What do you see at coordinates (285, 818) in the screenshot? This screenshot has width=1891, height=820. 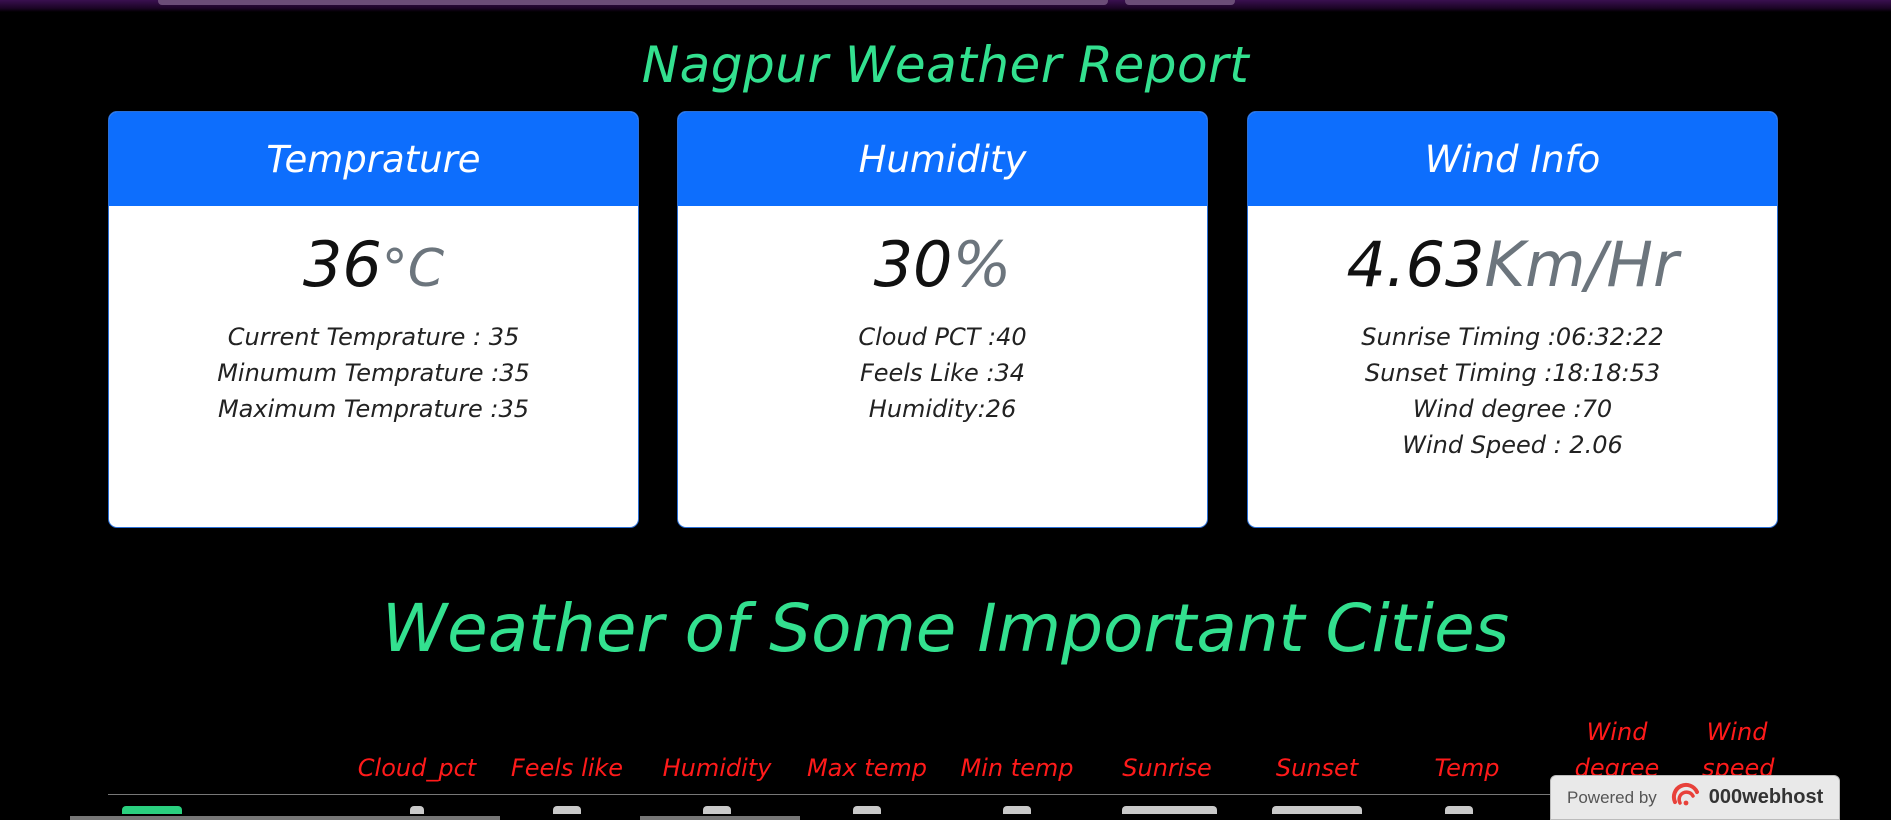 I see `horizontal-scrollbar` at bounding box center [285, 818].